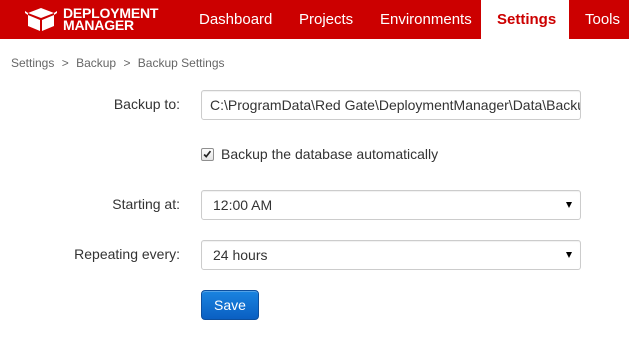 This screenshot has height=357, width=629. I want to click on nav-projects: Projects, so click(326, 19).